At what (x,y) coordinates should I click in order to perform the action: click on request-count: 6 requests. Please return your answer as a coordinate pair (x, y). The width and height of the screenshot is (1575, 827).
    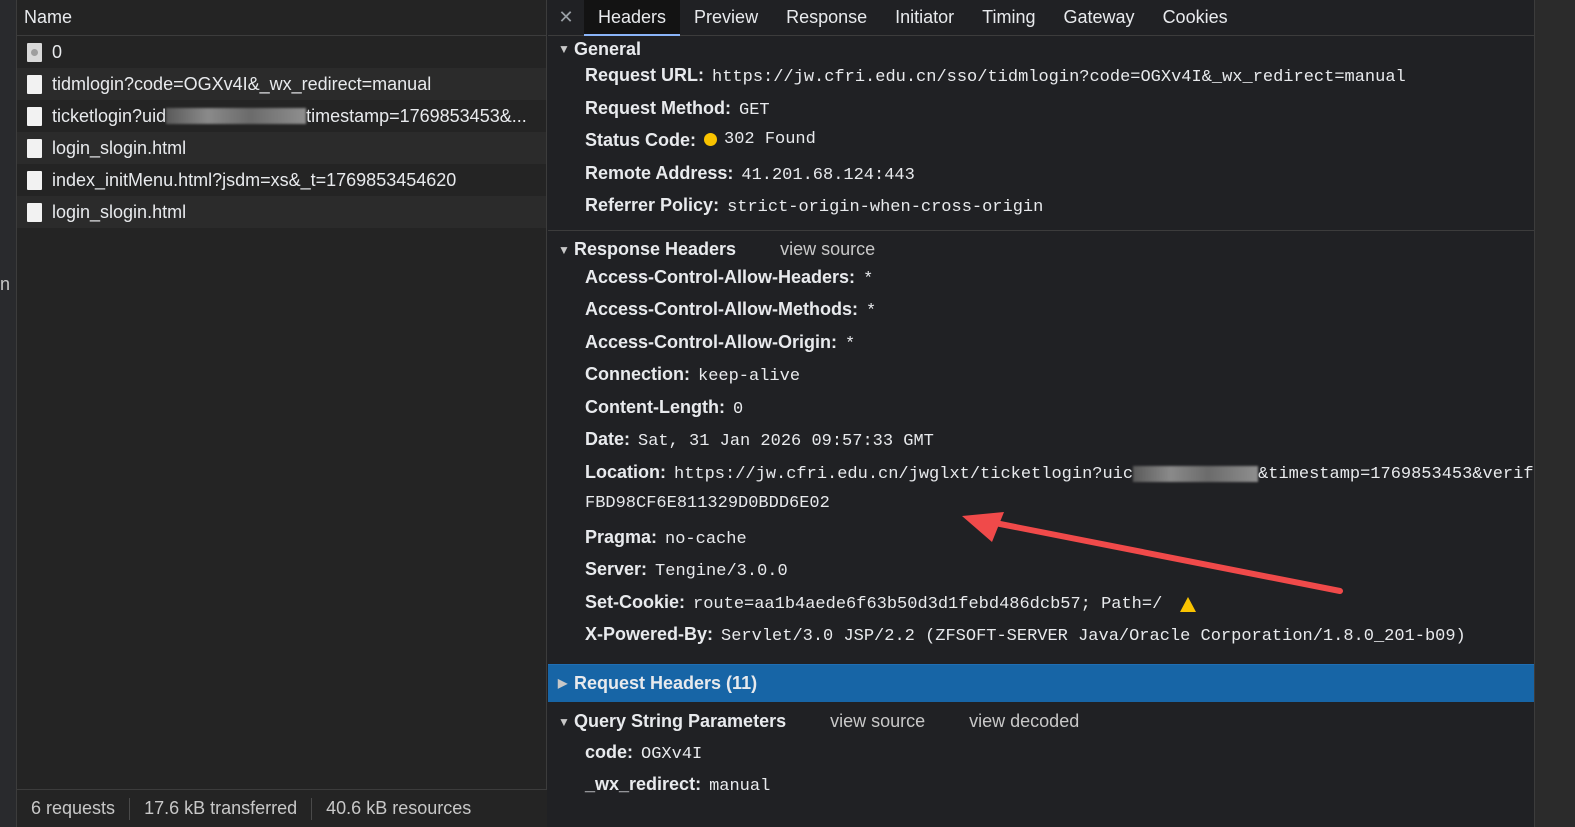
    Looking at the image, I should click on (73, 808).